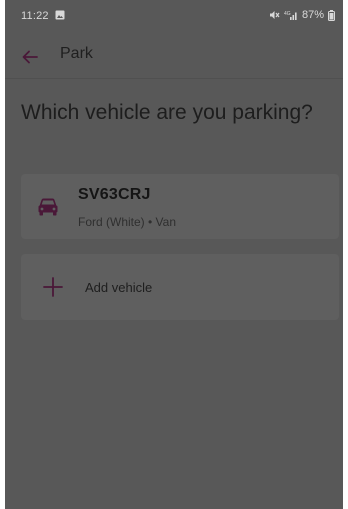 This screenshot has width=348, height=509. I want to click on car-icon, so click(48, 207).